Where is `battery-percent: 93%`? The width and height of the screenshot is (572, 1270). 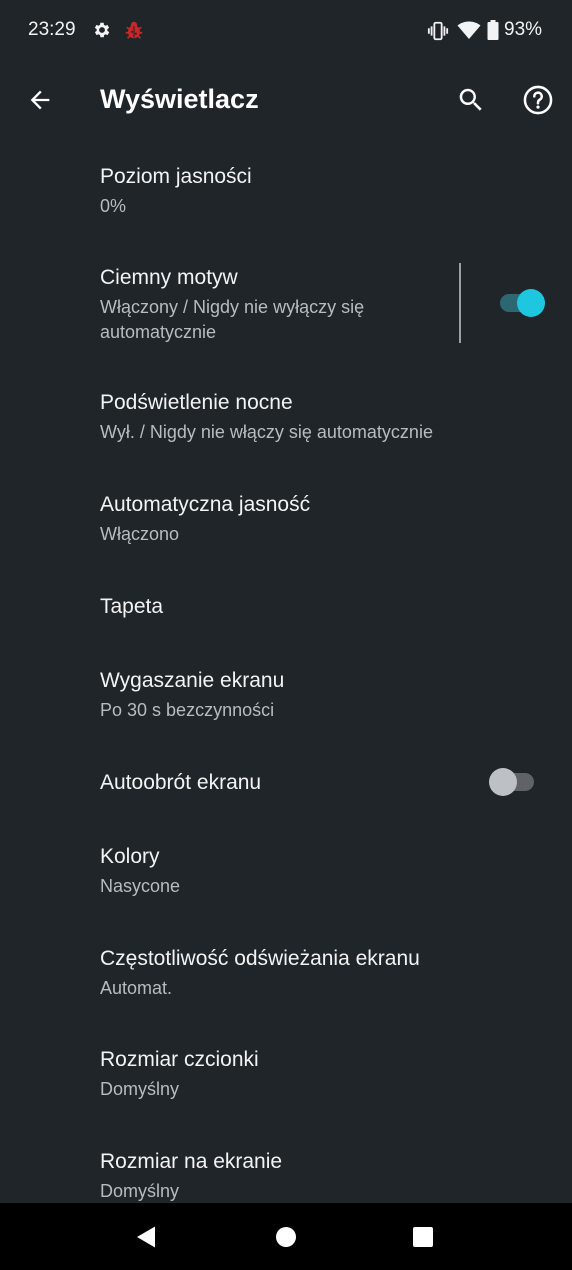
battery-percent: 93% is located at coordinates (523, 29).